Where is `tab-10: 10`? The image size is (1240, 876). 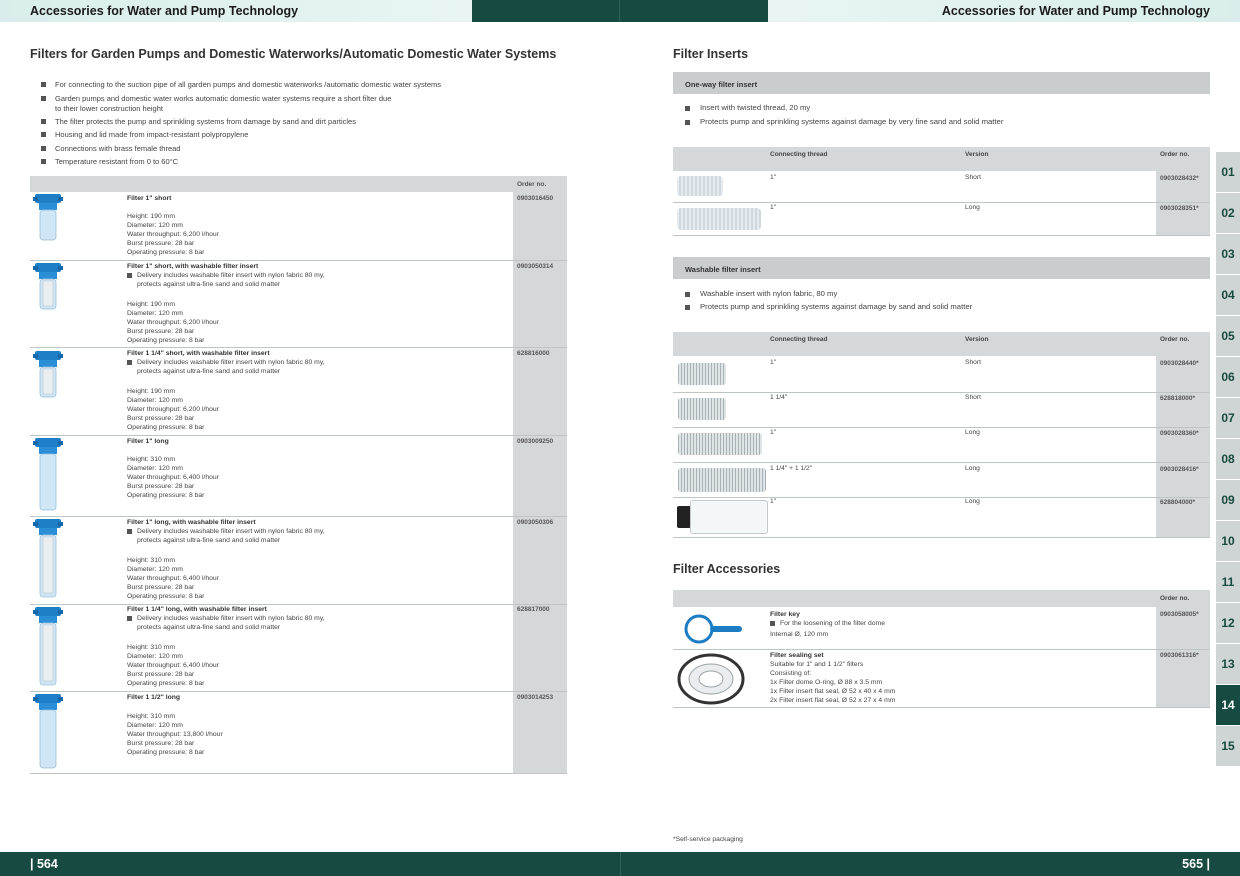 tab-10: 10 is located at coordinates (1228, 541).